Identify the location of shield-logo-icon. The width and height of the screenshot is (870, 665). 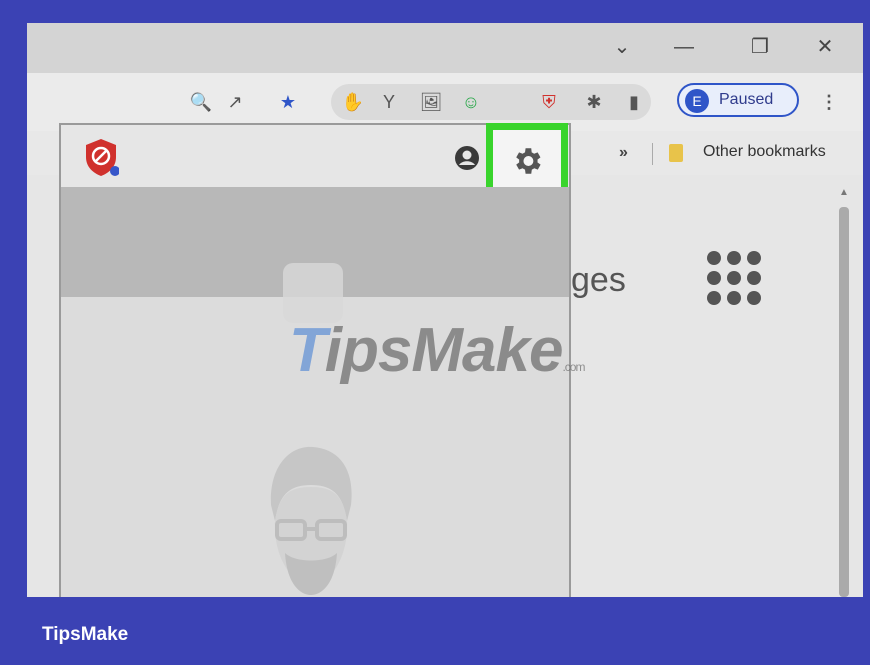
(102, 157).